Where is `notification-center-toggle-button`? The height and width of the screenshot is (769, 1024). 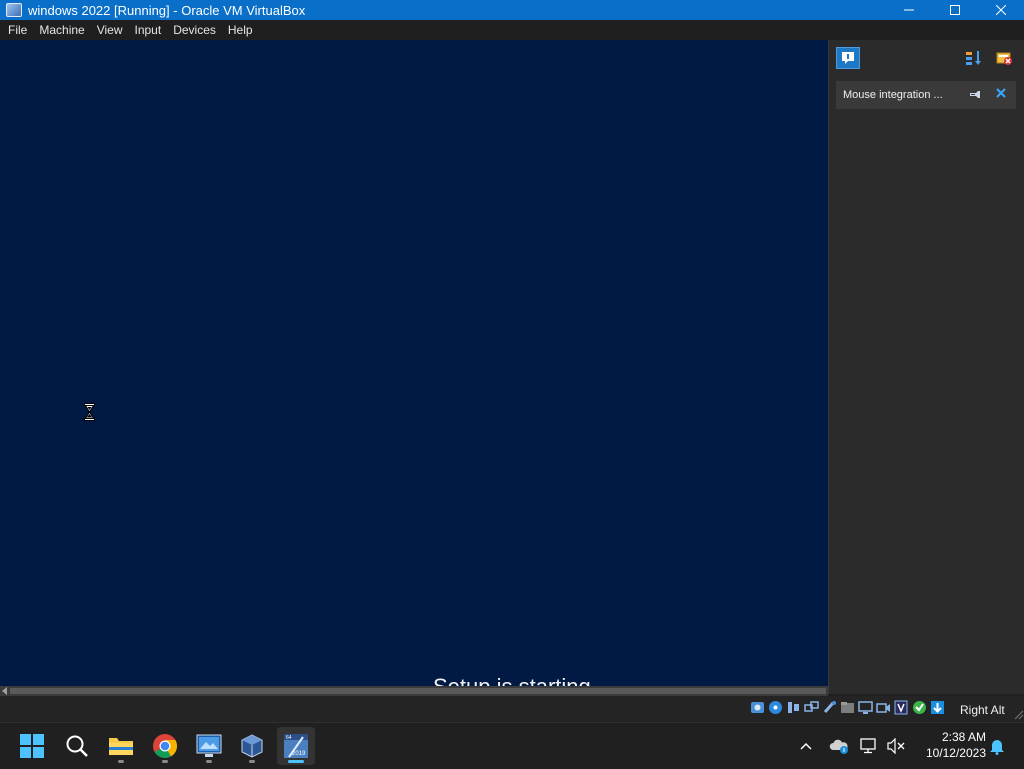 notification-center-toggle-button is located at coordinates (848, 58).